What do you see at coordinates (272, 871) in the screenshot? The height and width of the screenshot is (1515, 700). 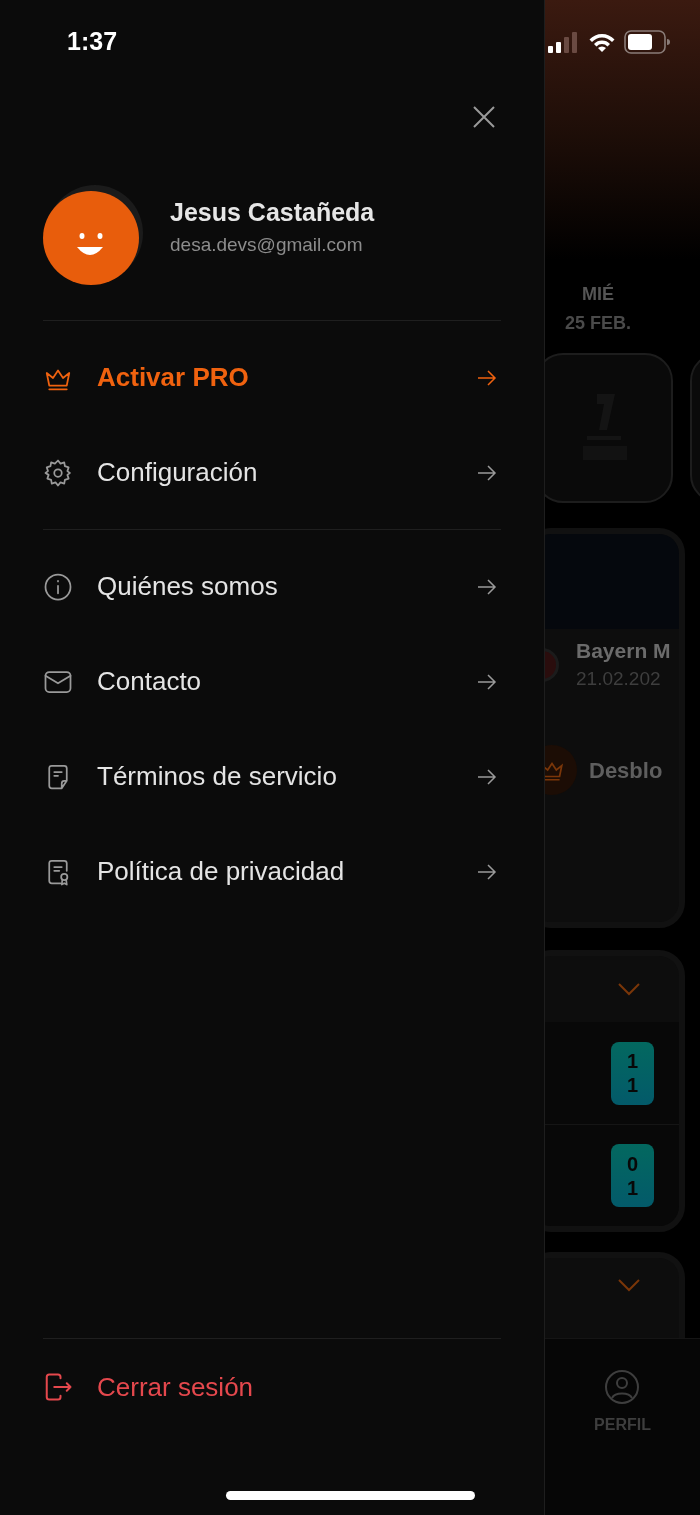 I see `menu-item: Política de privacidad` at bounding box center [272, 871].